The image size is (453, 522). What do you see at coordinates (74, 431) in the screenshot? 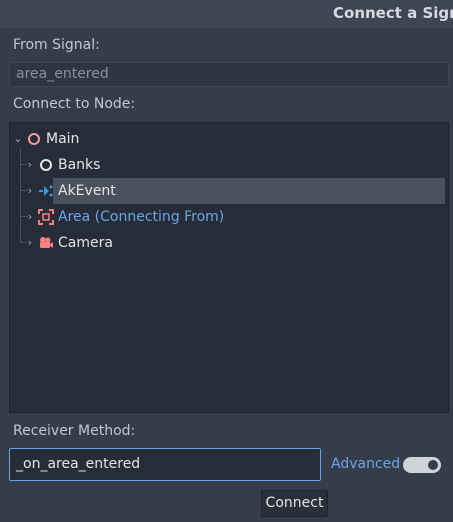
I see `receiver-method-label: Receiver Method:` at bounding box center [74, 431].